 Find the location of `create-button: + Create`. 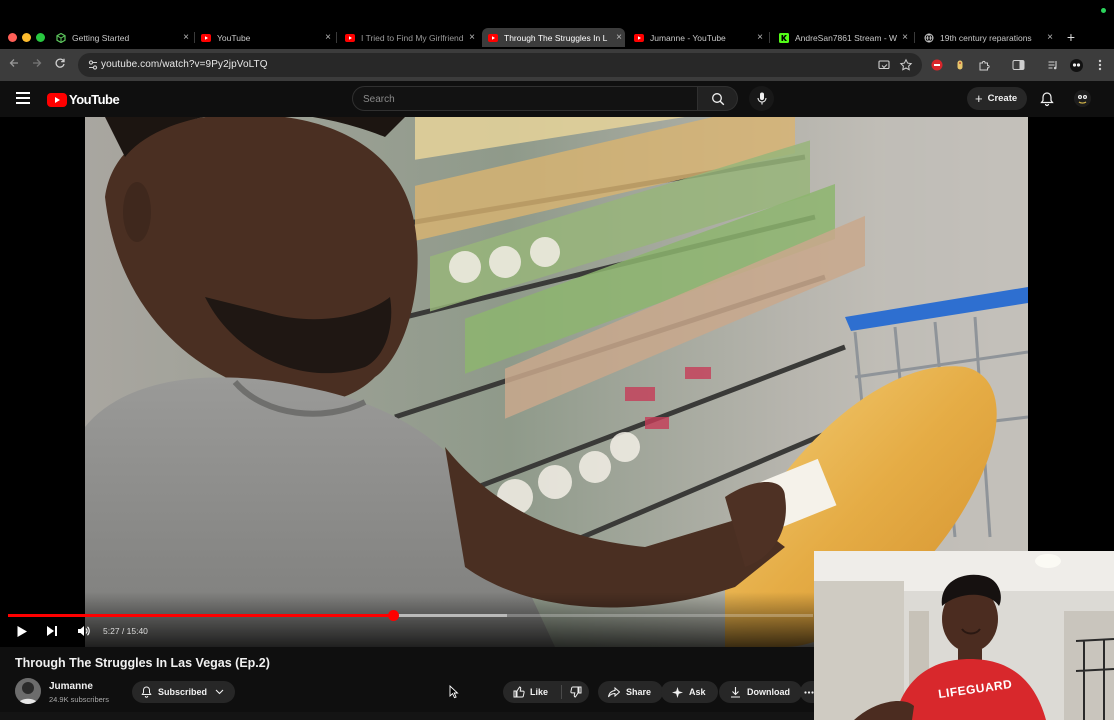

create-button: + Create is located at coordinates (997, 98).